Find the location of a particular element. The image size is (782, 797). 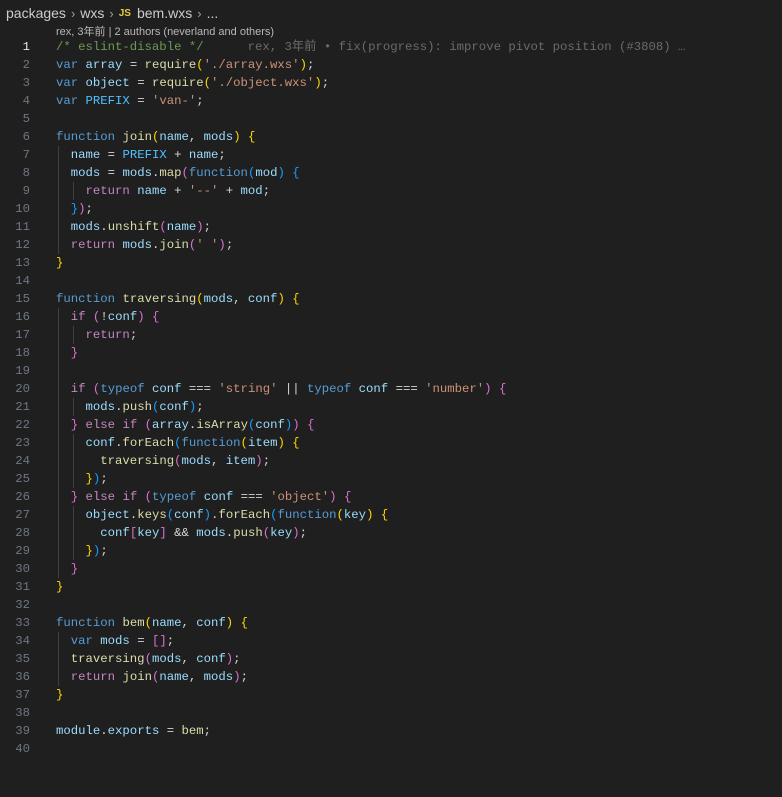

code-line: 10 }); is located at coordinates (391, 209).